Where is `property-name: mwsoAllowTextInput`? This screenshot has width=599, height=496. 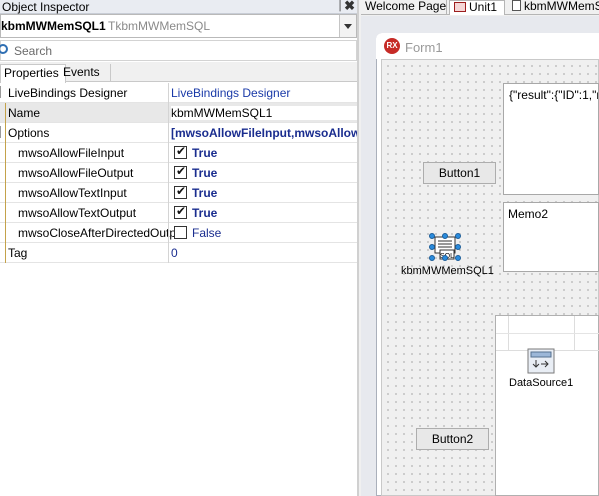 property-name: mwsoAllowTextInput is located at coordinates (72, 193).